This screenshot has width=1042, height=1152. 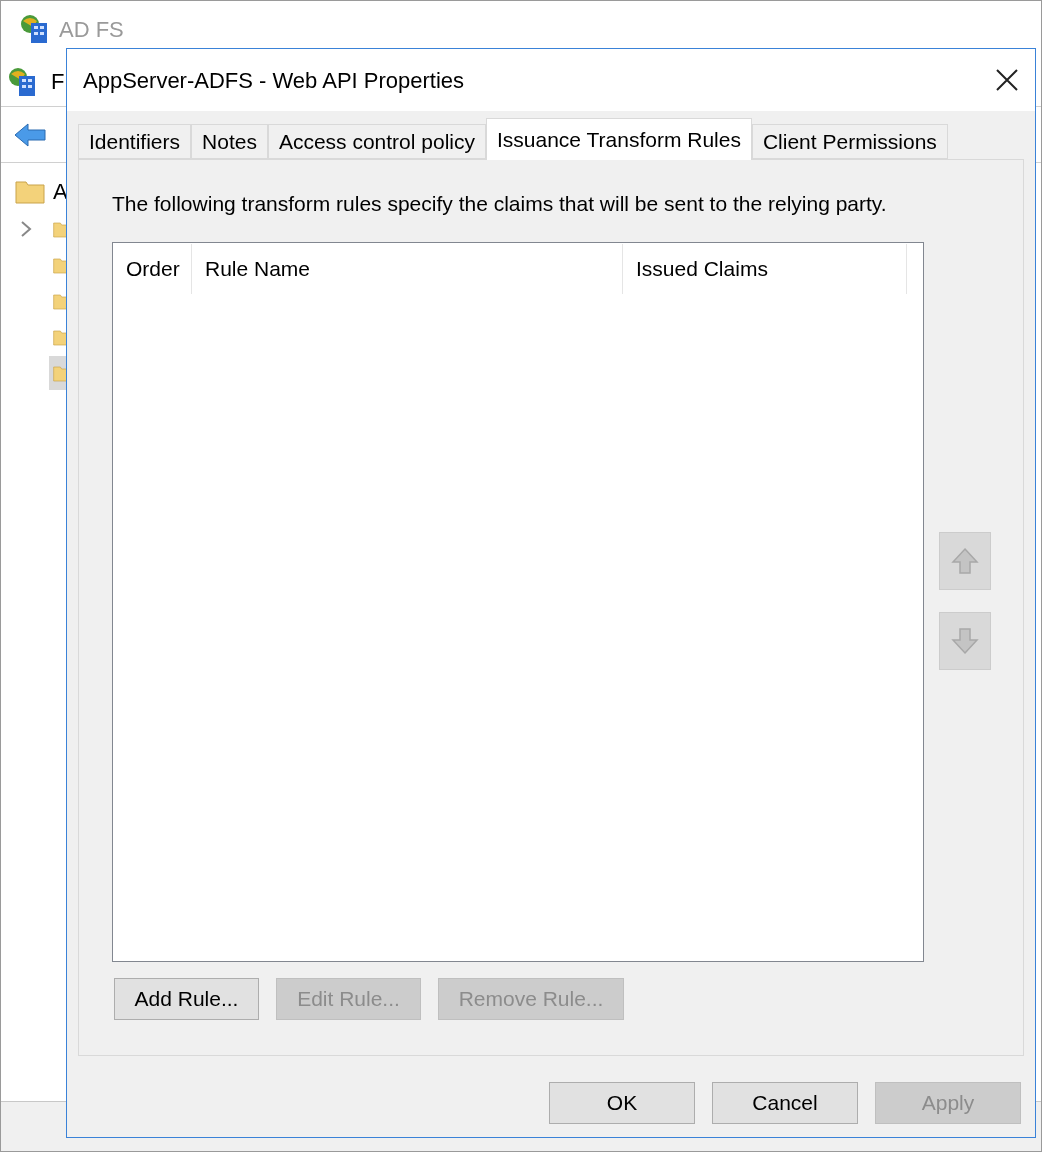 I want to click on tree-item: A, so click(x=60, y=191).